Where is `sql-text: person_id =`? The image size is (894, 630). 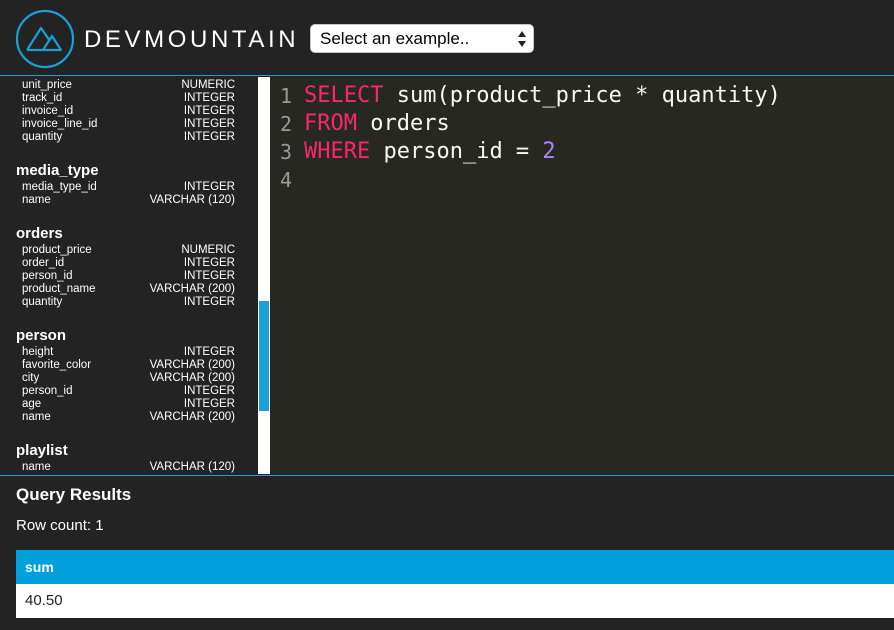 sql-text: person_id = is located at coordinates (456, 151).